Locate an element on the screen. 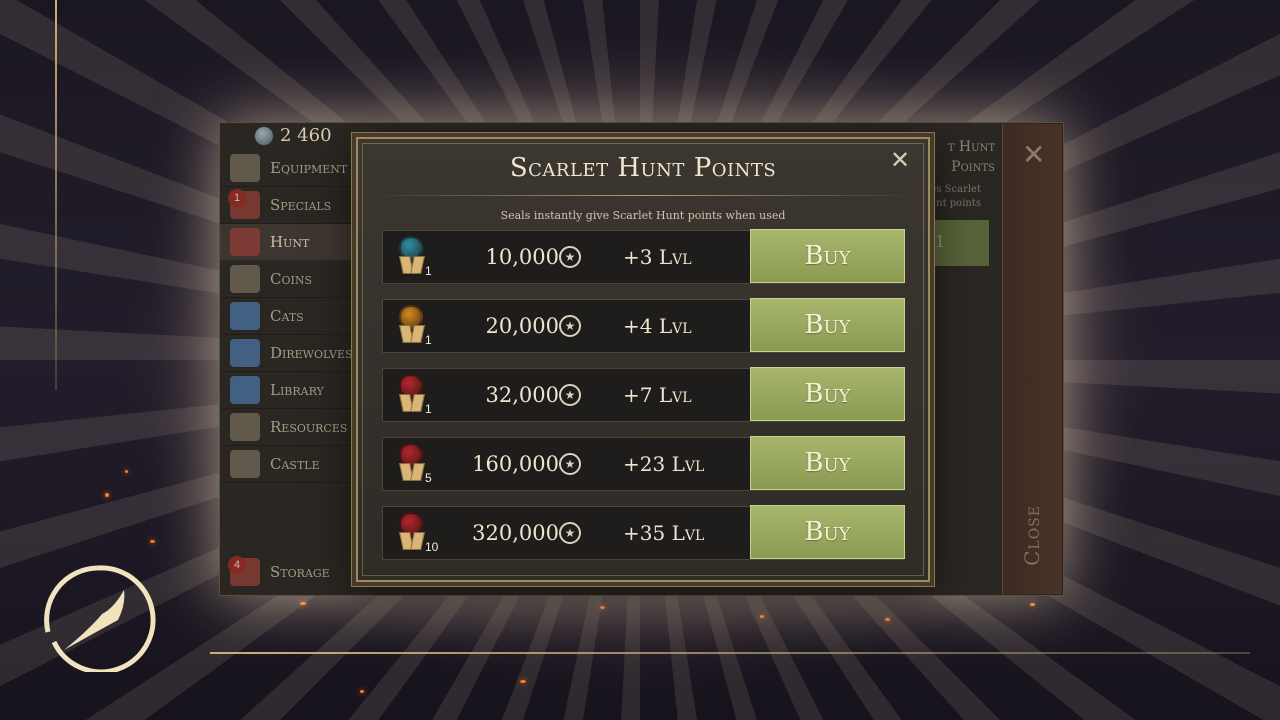 This screenshot has width=1280, height=720. sidebar-item-label: Equipment is located at coordinates (309, 168).